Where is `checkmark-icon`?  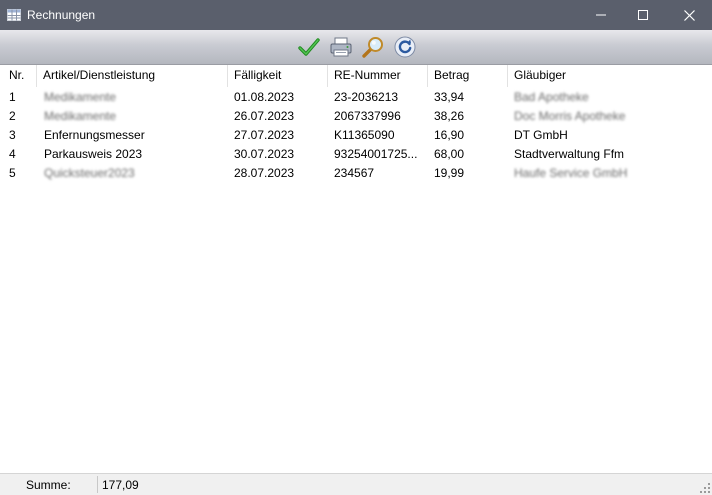 checkmark-icon is located at coordinates (309, 47).